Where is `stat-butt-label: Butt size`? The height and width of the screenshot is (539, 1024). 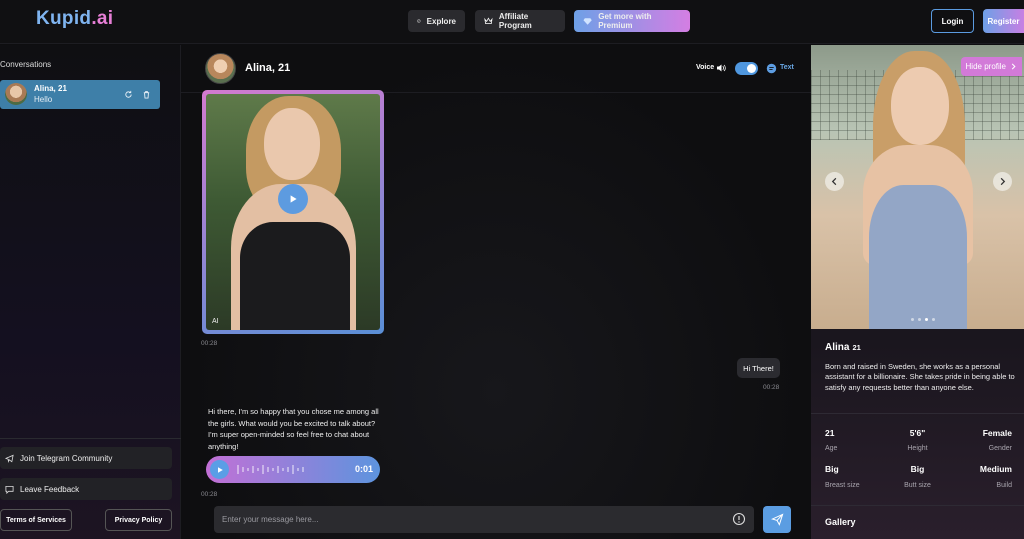
stat-butt-label: Butt size is located at coordinates (917, 485).